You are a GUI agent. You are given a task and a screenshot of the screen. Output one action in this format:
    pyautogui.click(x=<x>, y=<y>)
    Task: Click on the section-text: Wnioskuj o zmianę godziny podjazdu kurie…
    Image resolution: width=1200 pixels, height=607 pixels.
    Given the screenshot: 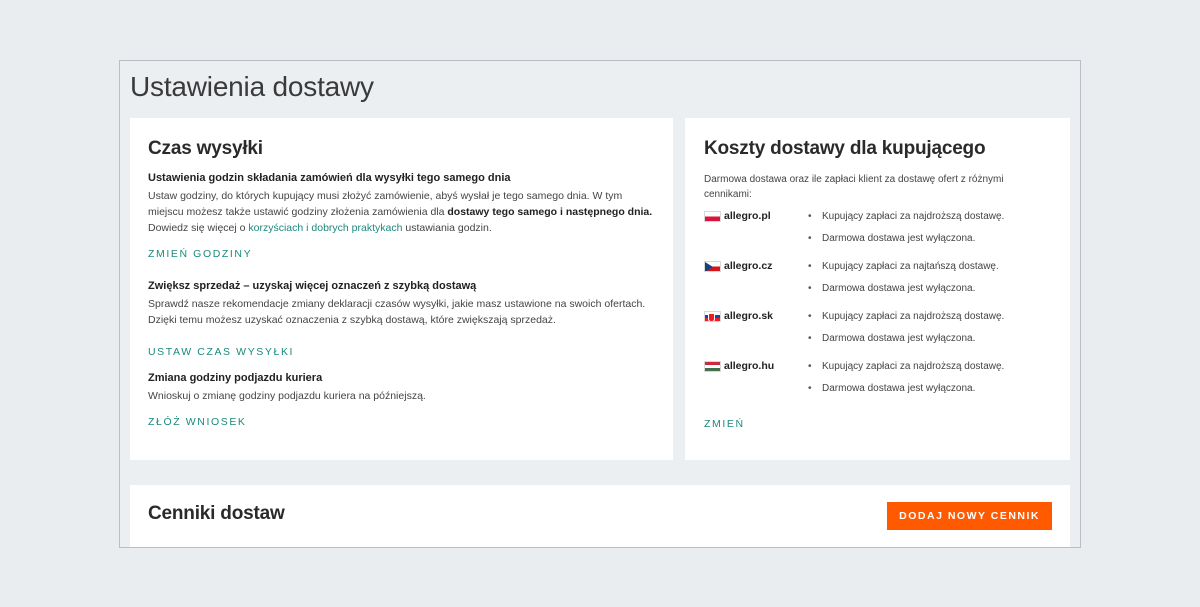 What is the action you would take?
    pyautogui.click(x=287, y=396)
    